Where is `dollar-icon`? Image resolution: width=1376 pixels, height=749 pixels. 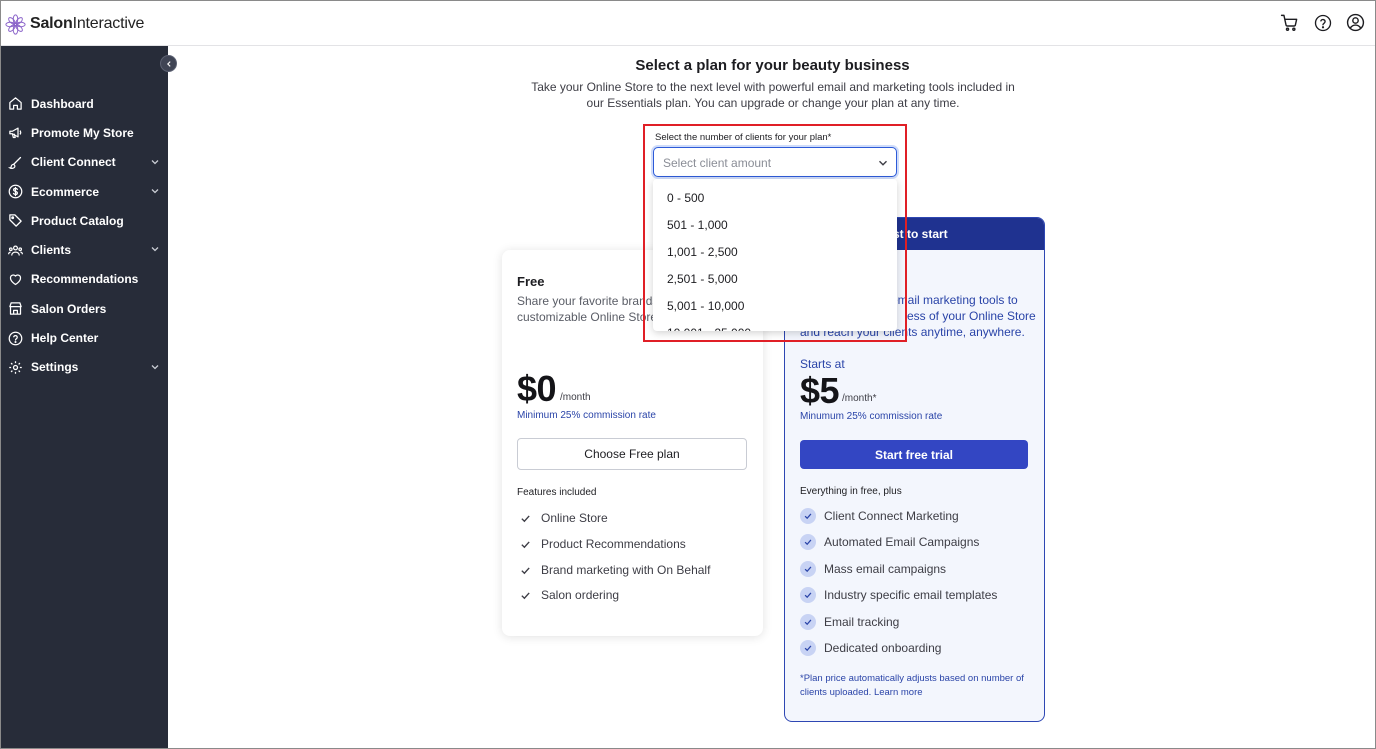 dollar-icon is located at coordinates (15, 192).